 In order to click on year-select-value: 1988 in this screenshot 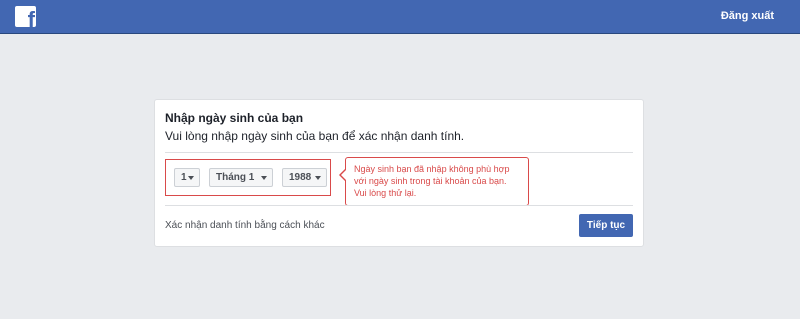, I will do `click(300, 177)`.